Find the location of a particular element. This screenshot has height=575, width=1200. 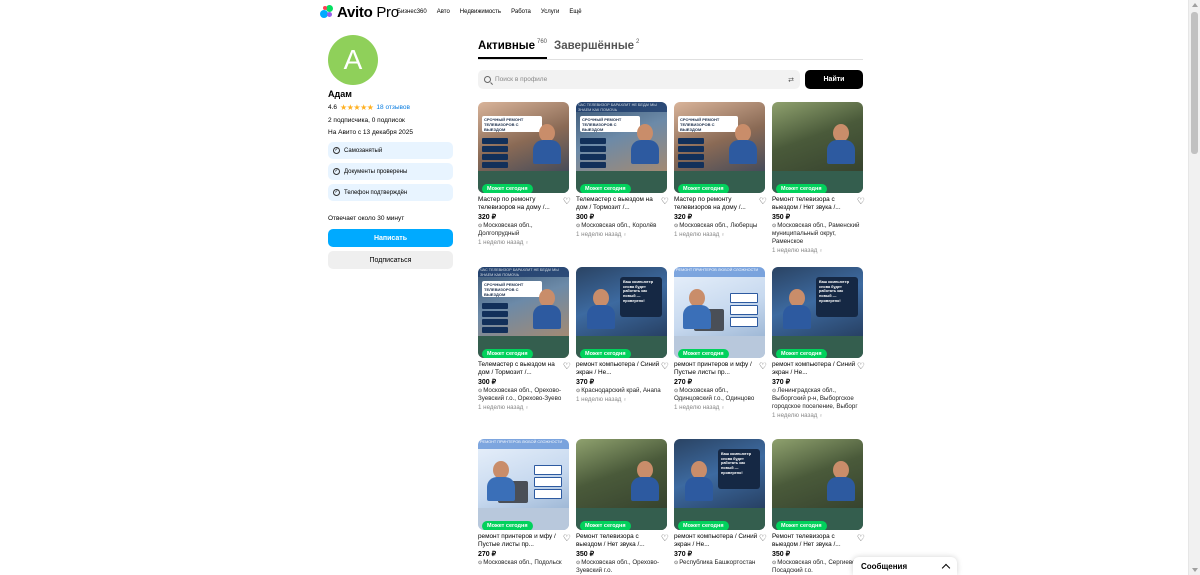

filter-icon: ⇄ is located at coordinates (791, 80).